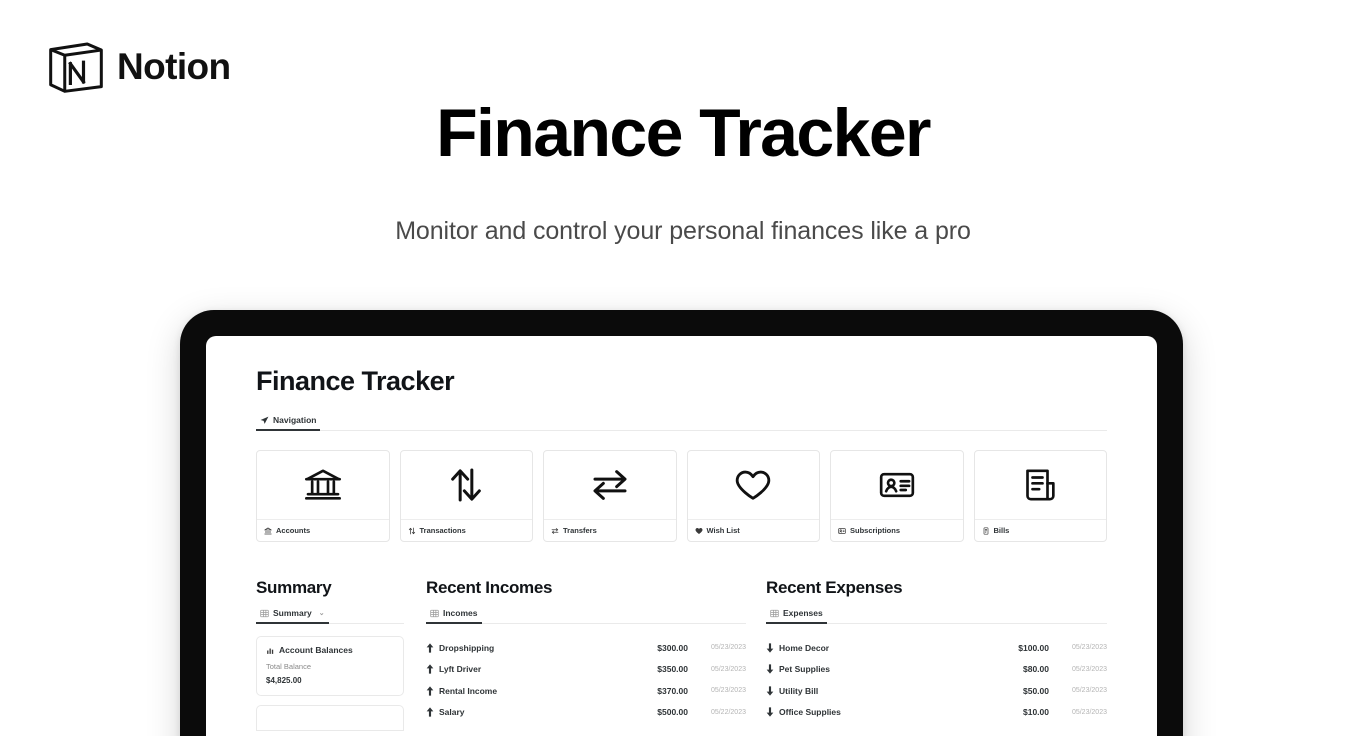  What do you see at coordinates (728, 712) in the screenshot?
I see `income-date: 05/22/2023` at bounding box center [728, 712].